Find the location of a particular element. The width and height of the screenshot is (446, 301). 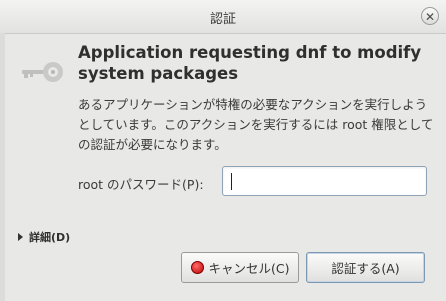

cancel-button: キャンセル(C) is located at coordinates (240, 267).